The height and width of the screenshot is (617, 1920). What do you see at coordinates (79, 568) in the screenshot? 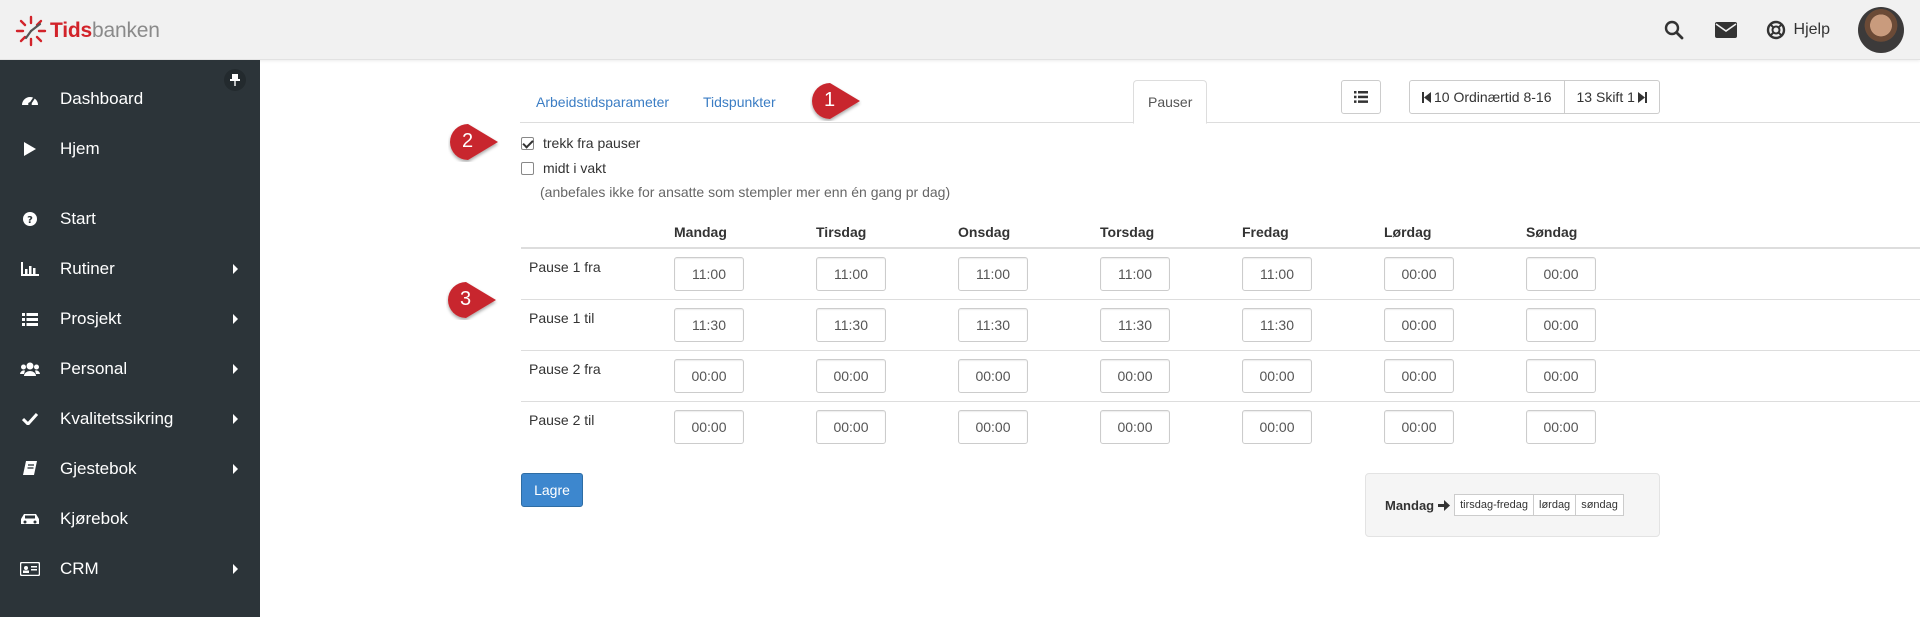
I see `sidebar-item-label: CRM` at bounding box center [79, 568].